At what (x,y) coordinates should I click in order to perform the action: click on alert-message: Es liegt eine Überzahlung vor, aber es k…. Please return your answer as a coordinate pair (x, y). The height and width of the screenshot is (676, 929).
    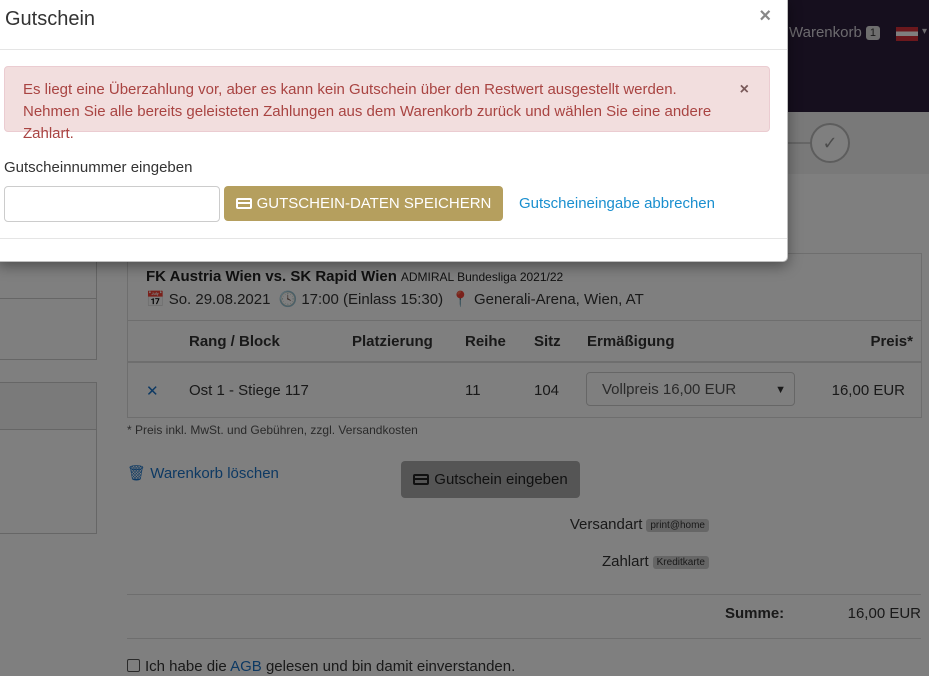
    Looking at the image, I should click on (367, 111).